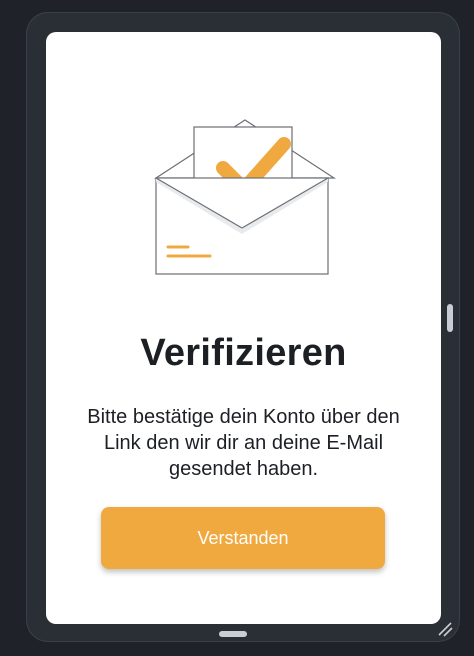 The width and height of the screenshot is (474, 656). I want to click on home-indicator, so click(233, 634).